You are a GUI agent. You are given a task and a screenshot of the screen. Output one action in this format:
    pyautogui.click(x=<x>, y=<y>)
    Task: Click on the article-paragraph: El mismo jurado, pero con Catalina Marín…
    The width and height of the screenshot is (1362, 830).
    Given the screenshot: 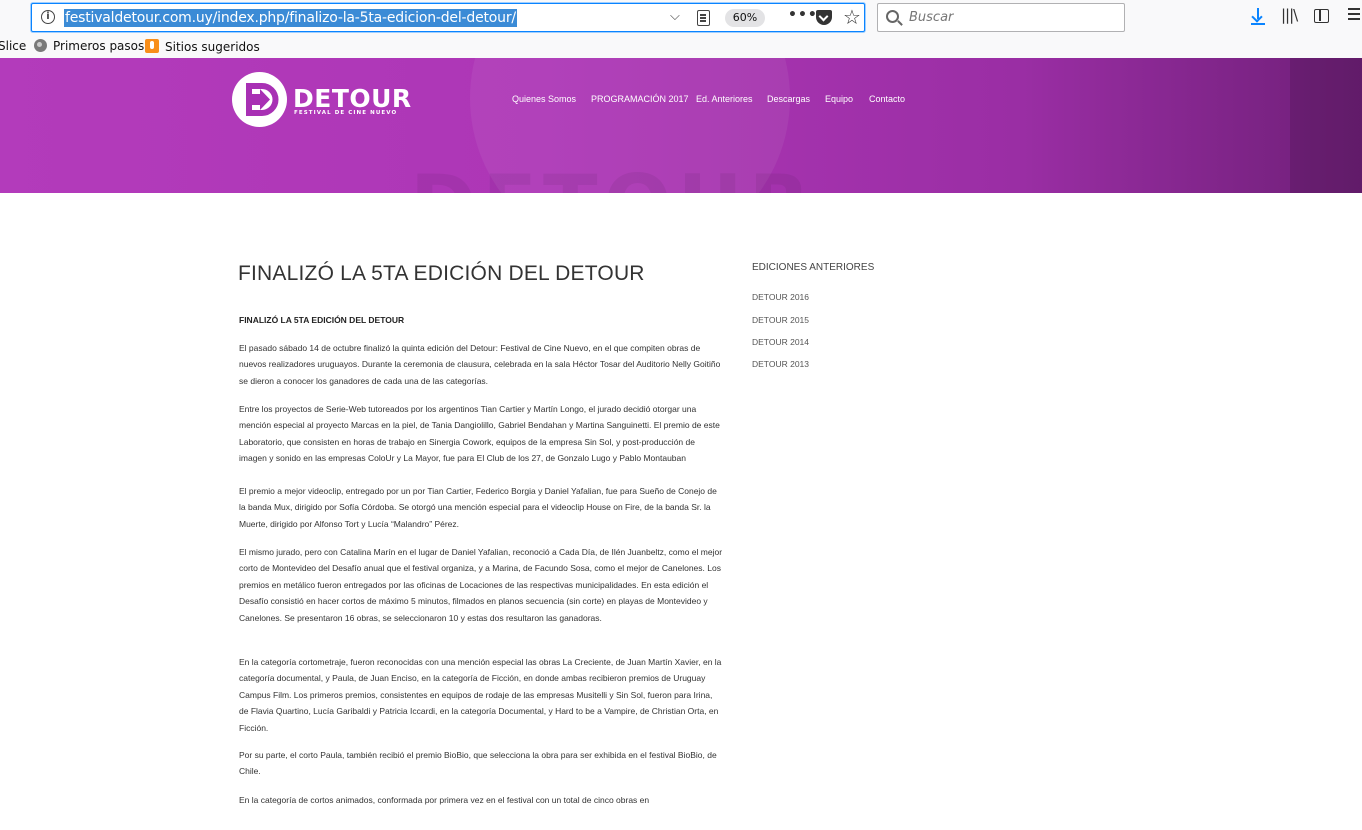 What is the action you would take?
    pyautogui.click(x=481, y=585)
    